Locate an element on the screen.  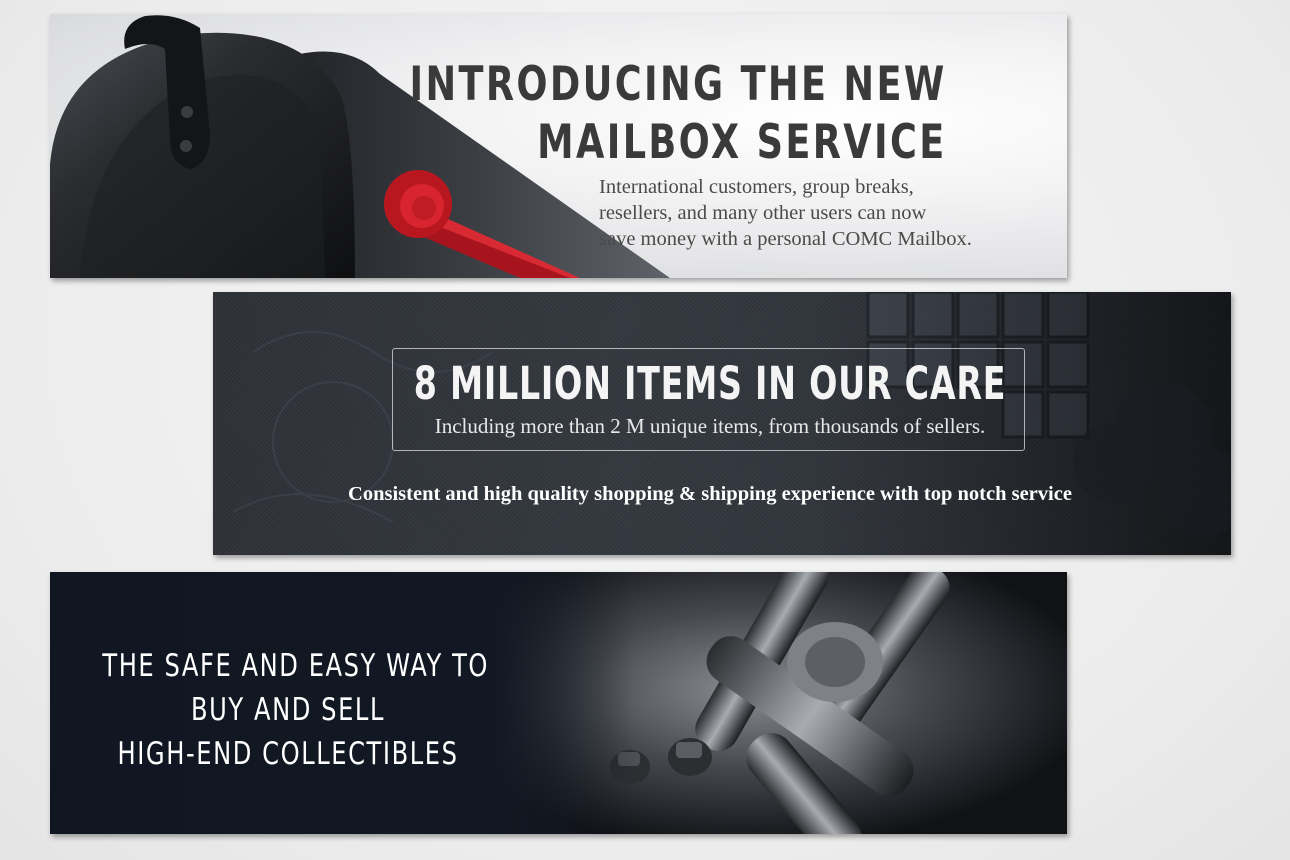
tagline-line: THE SAFE AND EASY WAY TO is located at coordinates (295, 666).